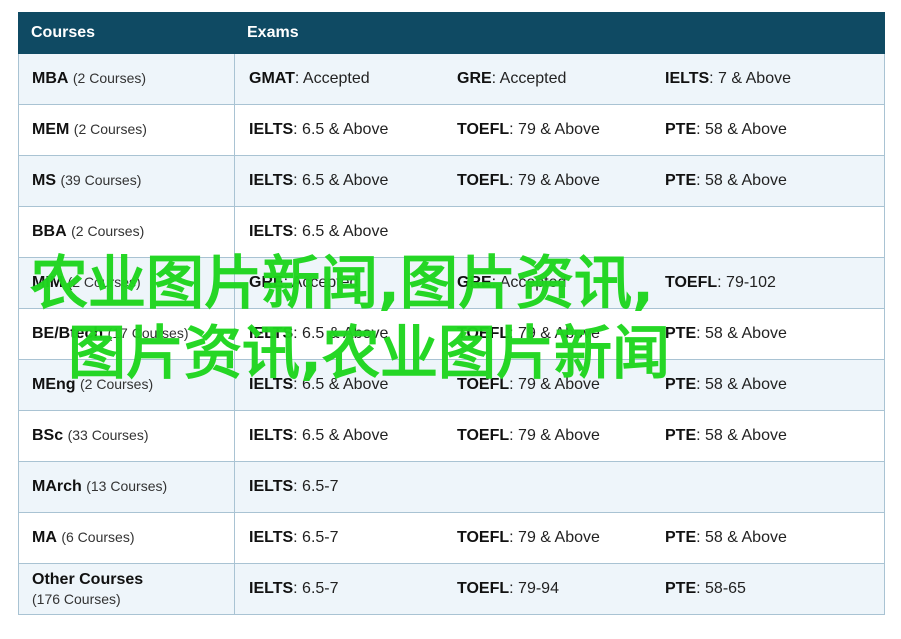  What do you see at coordinates (769, 589) in the screenshot?
I see `exam-requirement: PTE: 58-65` at bounding box center [769, 589].